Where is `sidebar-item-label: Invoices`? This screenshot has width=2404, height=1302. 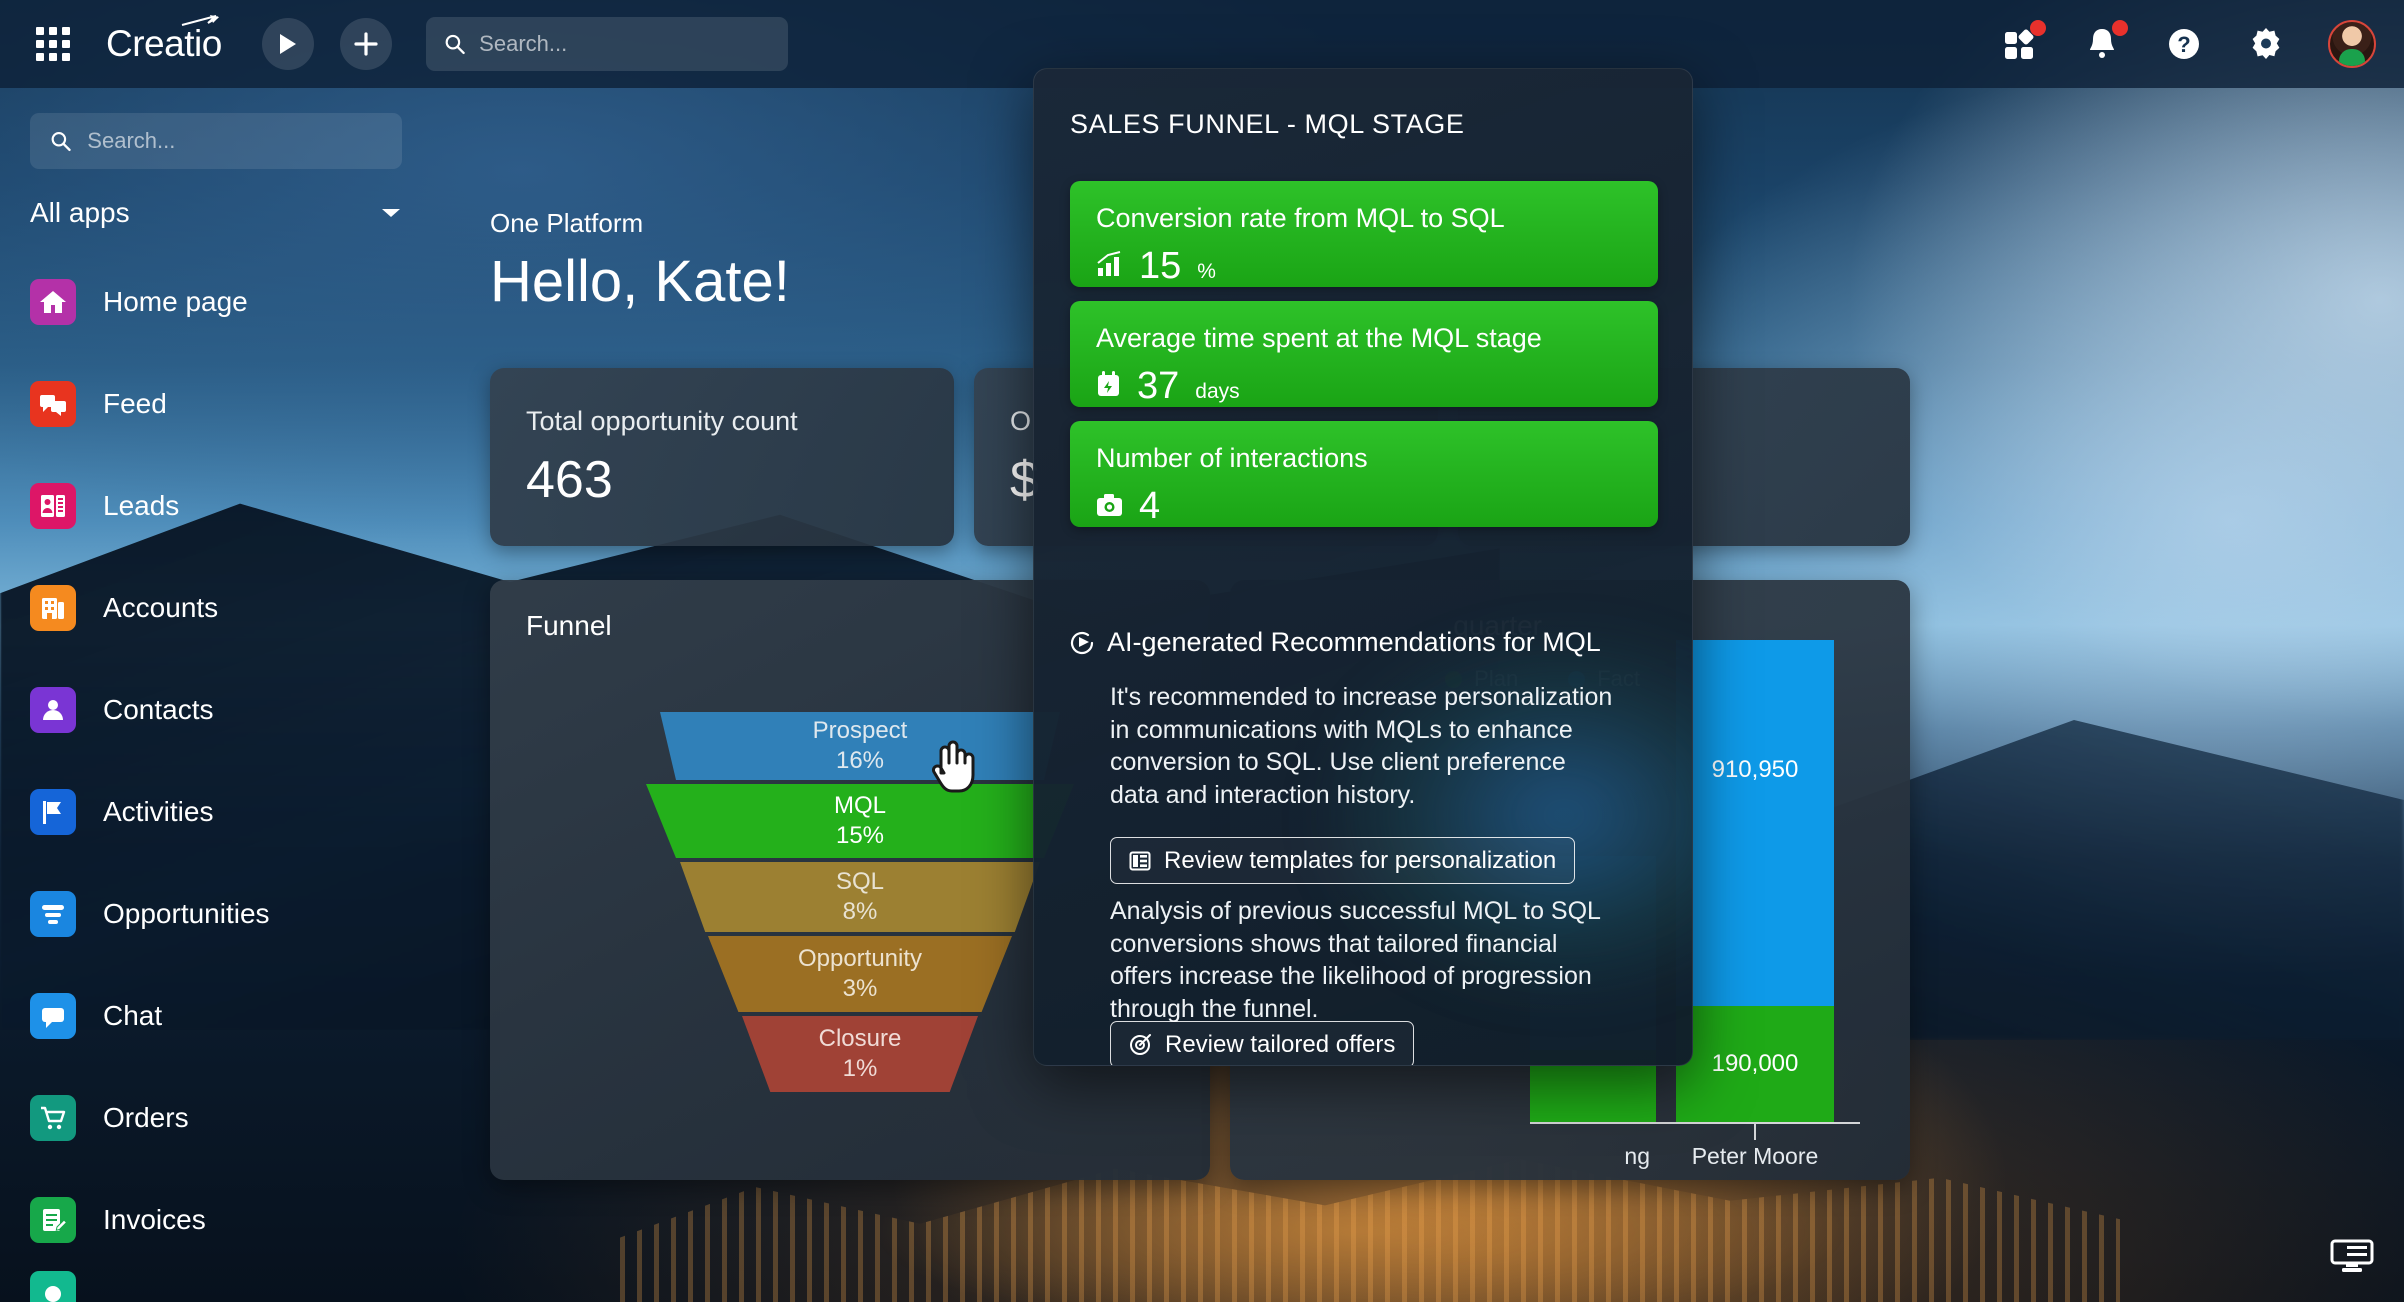
sidebar-item-label: Invoices is located at coordinates (154, 1219).